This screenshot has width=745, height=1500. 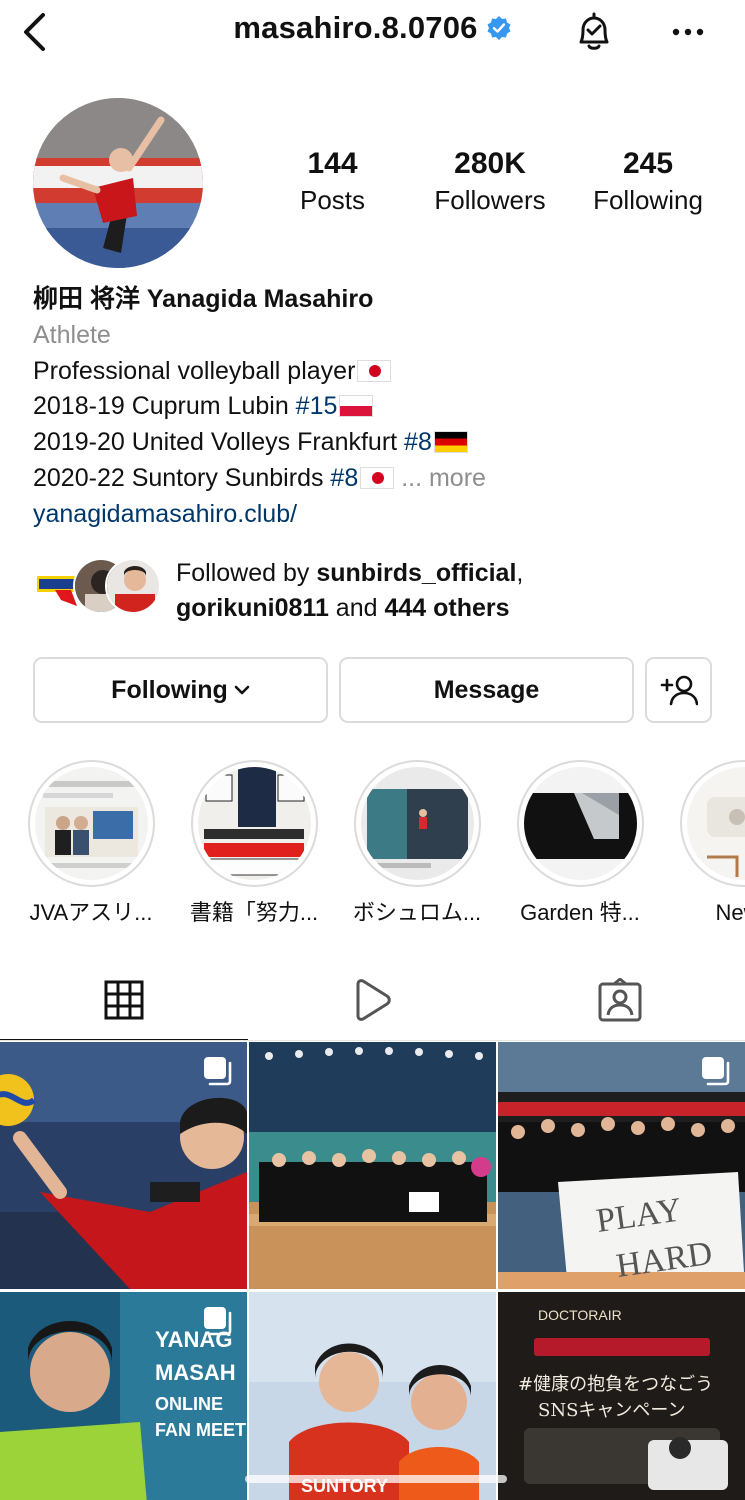 I want to click on profile-stats: 144 Posts 280K Followers 245 Following, so click(x=490, y=185).